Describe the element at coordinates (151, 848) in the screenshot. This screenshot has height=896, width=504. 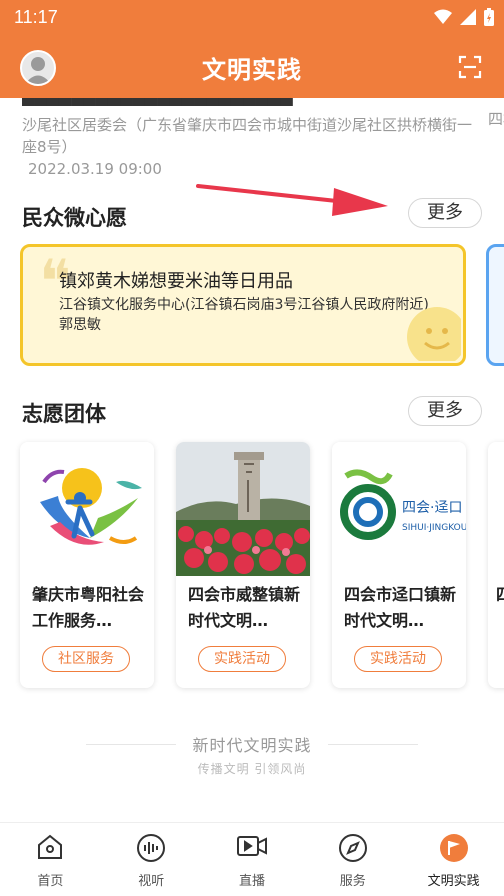
I see `audio-wave-icon` at that location.